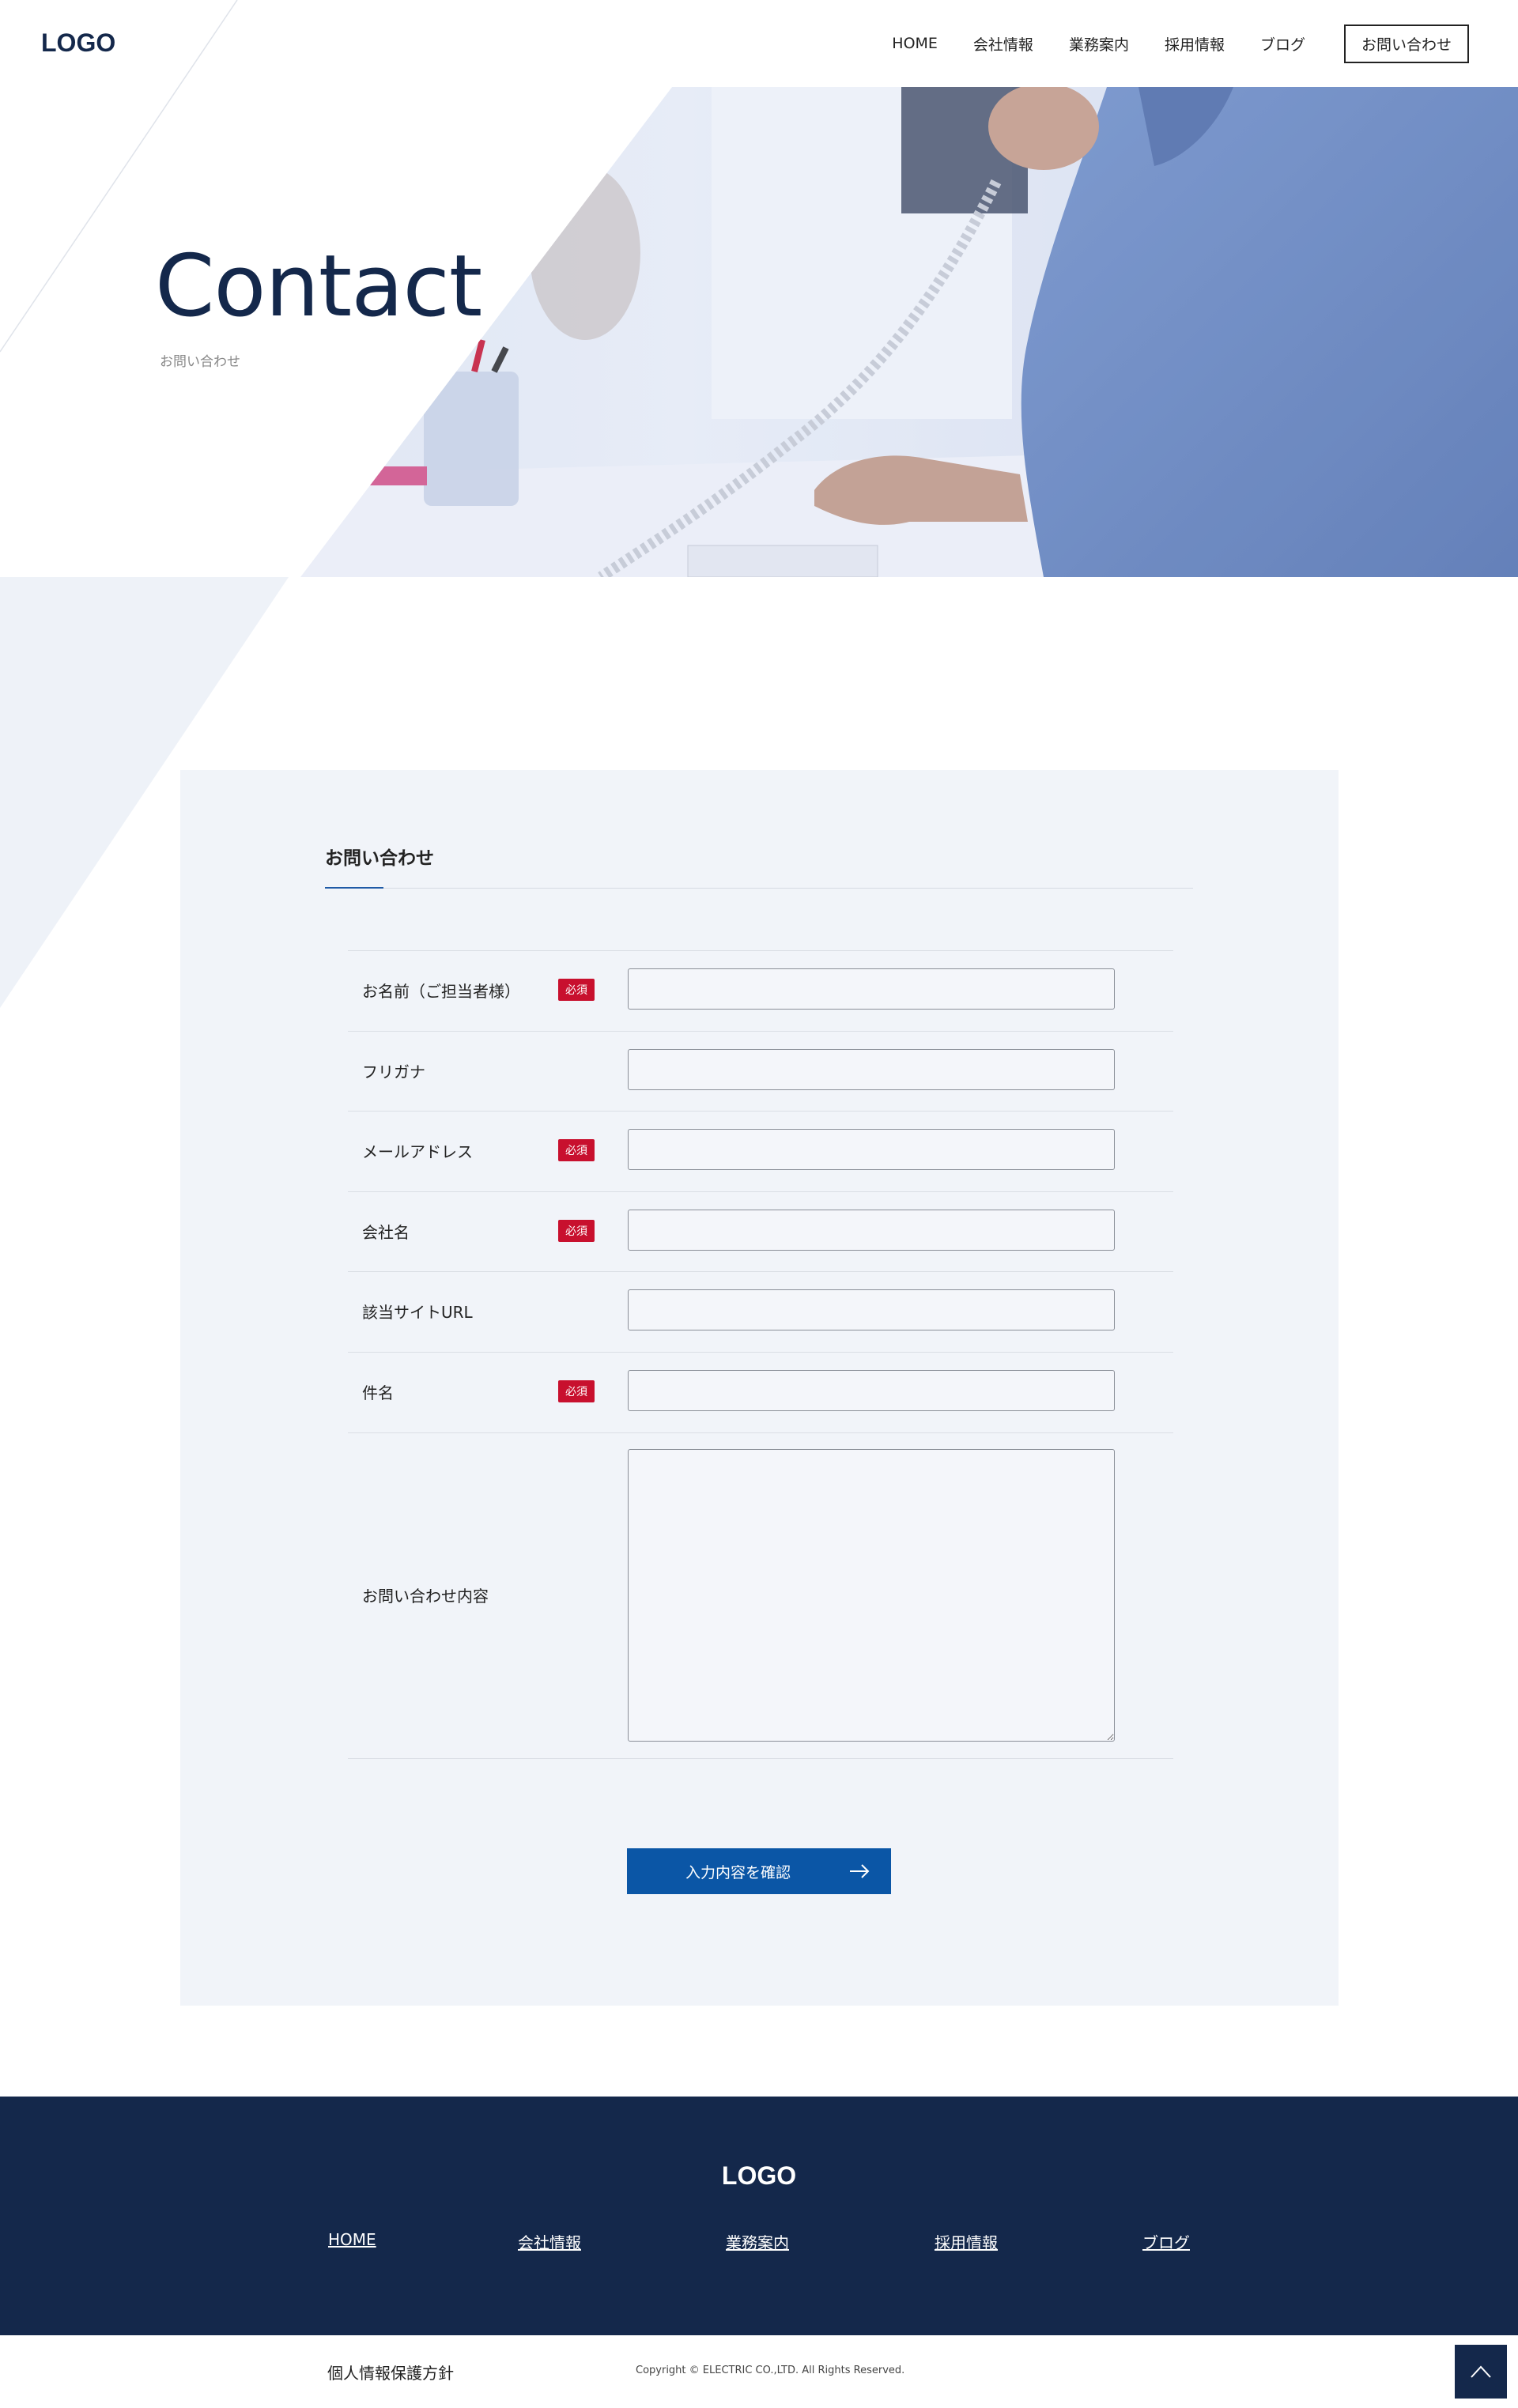 Image resolution: width=1518 pixels, height=2408 pixels. I want to click on footer-link-company: 会社情報, so click(550, 2241).